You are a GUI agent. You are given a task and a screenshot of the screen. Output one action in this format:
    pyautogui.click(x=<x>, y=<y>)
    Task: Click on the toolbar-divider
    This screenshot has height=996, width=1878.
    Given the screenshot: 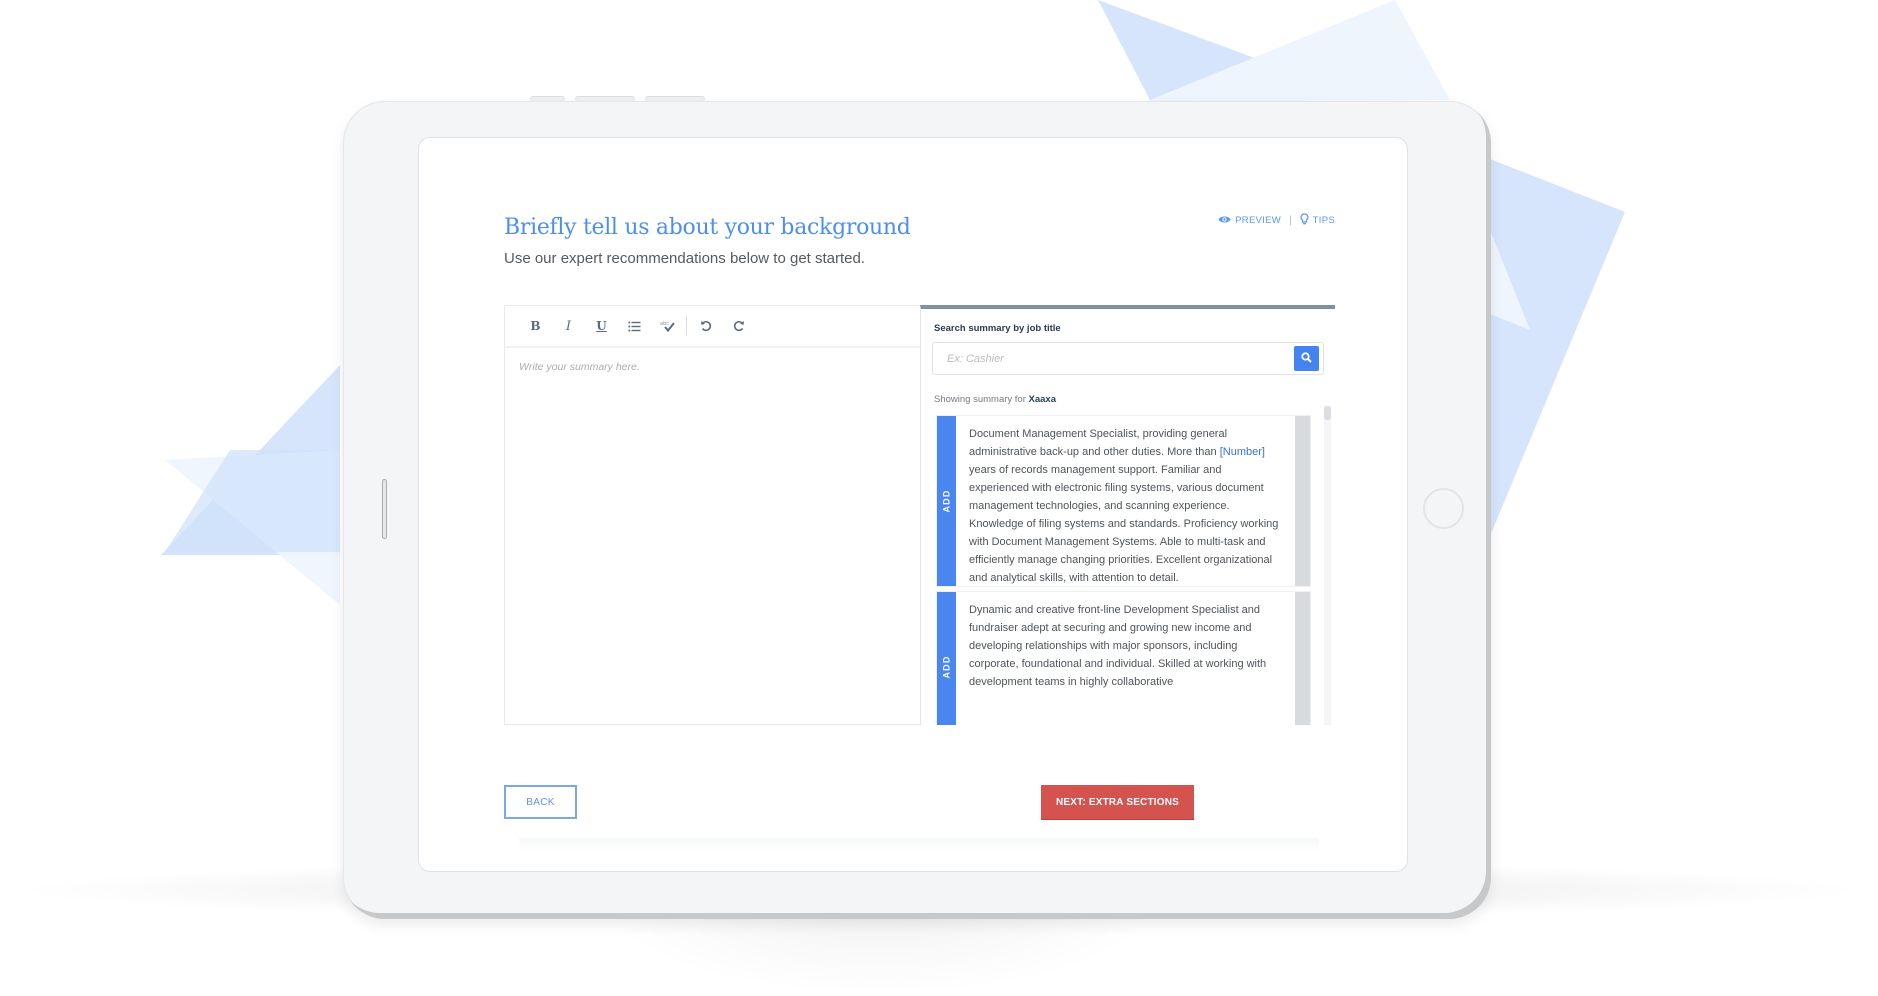 What is the action you would take?
    pyautogui.click(x=686, y=326)
    